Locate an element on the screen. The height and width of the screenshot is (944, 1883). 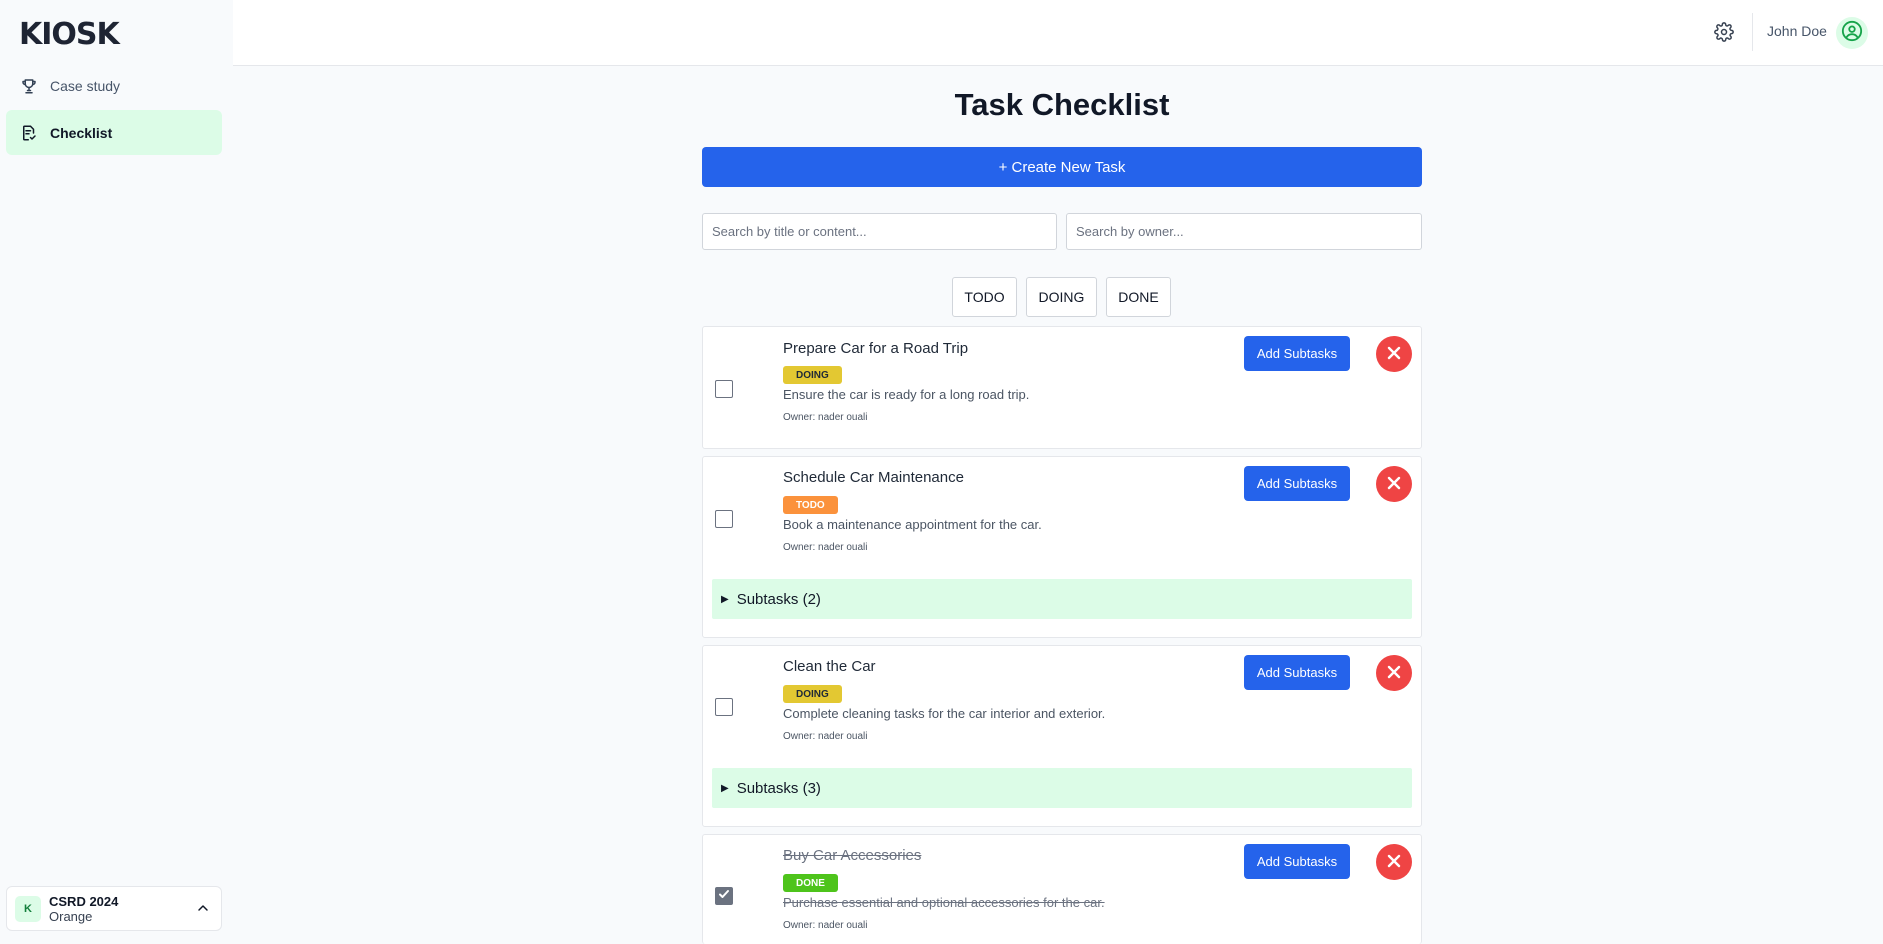
task-title: Clean the Car is located at coordinates (829, 666).